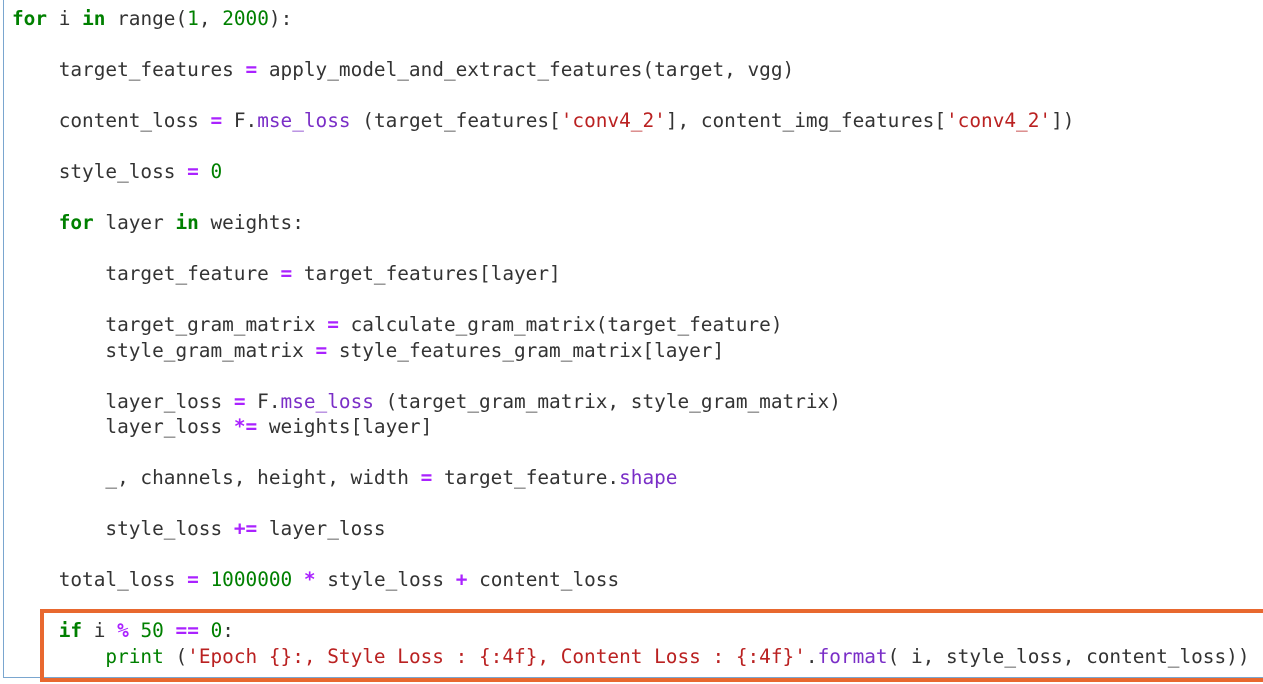 Image resolution: width=1263 pixels, height=684 pixels. I want to click on code-token: target_features[layer], so click(426, 273).